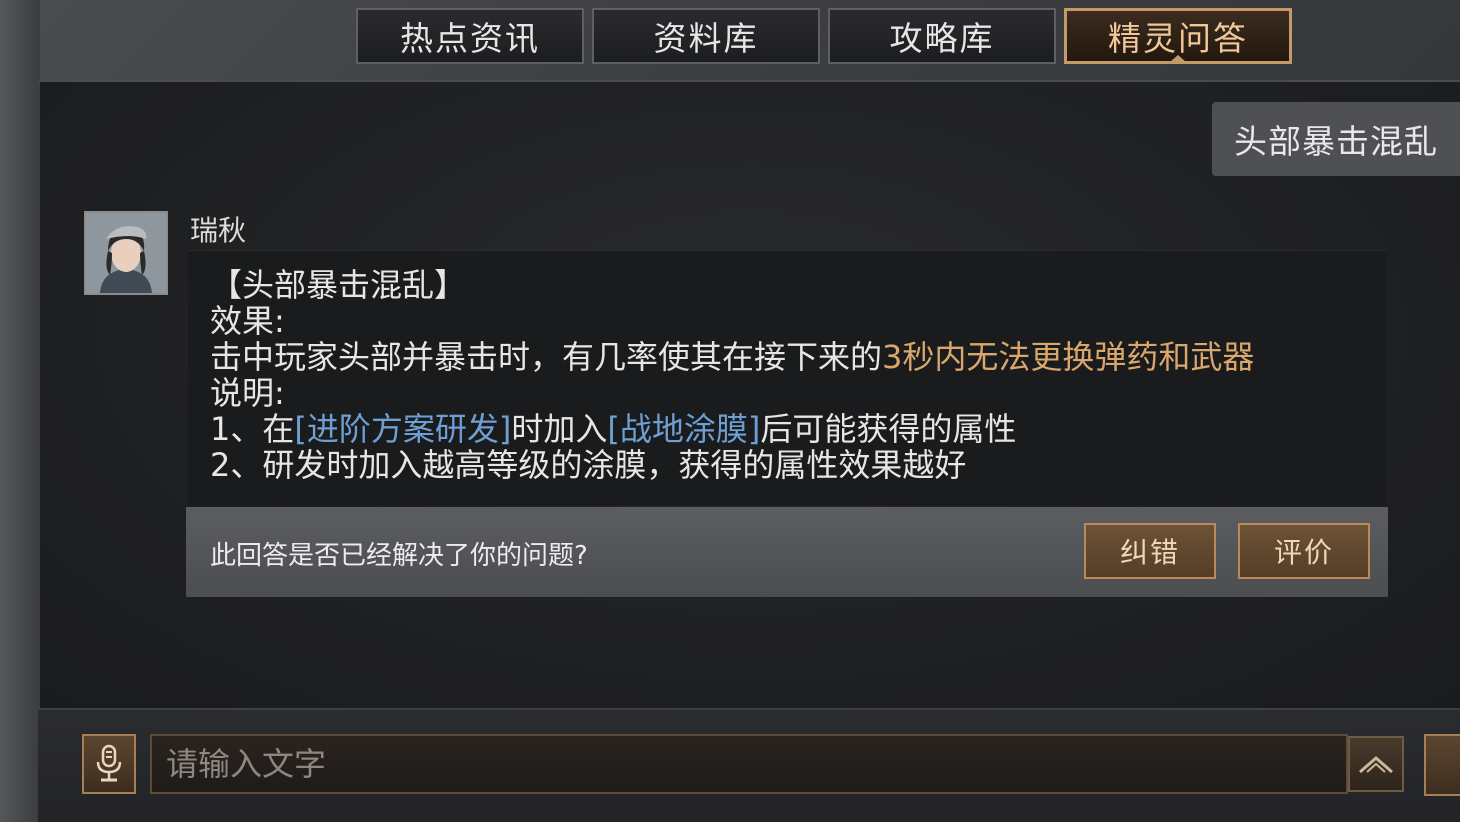  Describe the element at coordinates (787, 552) in the screenshot. I see `feedback-bar: 此回答是否已经解决了你的问题? 纠错 评价` at that location.